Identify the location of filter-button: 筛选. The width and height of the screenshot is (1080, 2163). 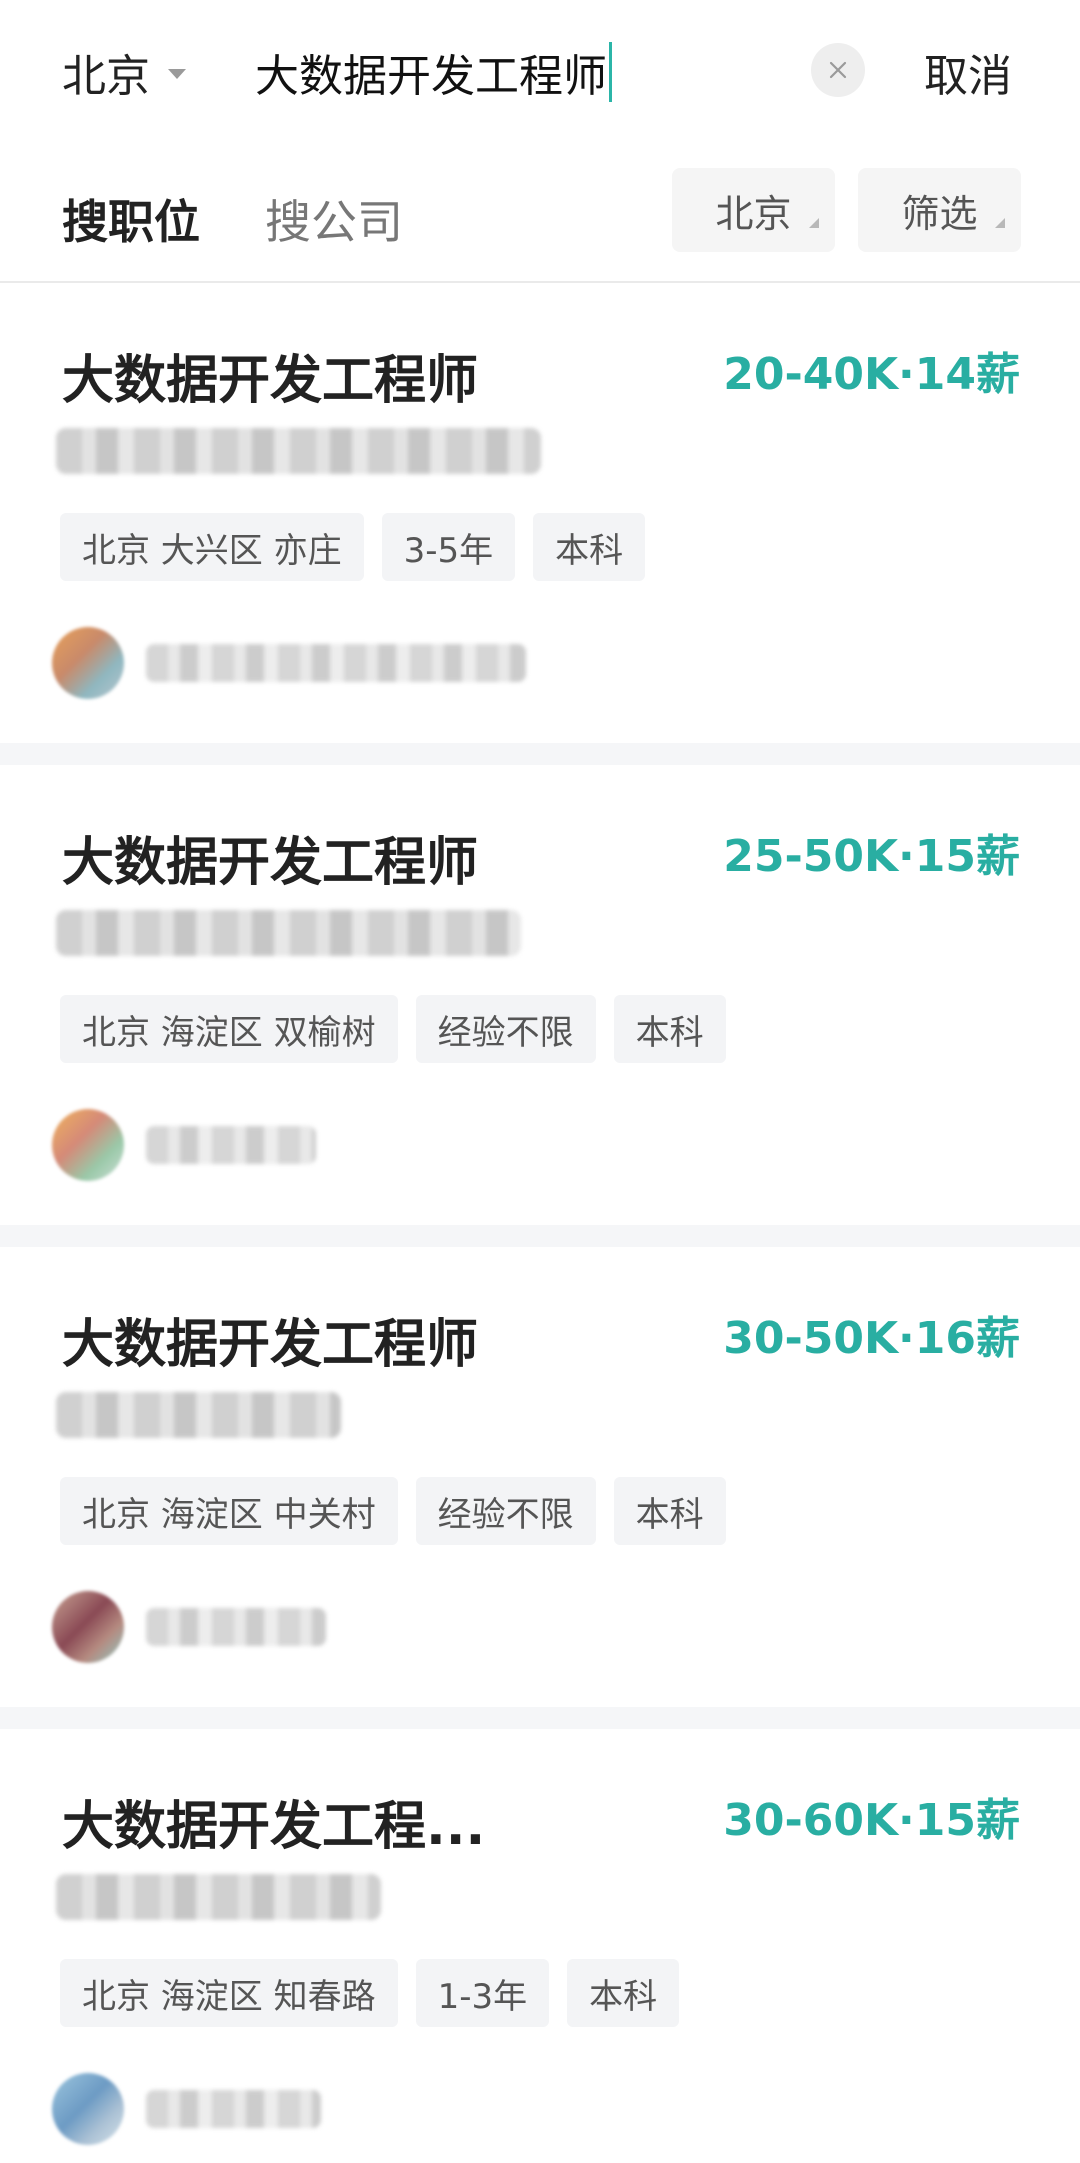
(939, 210).